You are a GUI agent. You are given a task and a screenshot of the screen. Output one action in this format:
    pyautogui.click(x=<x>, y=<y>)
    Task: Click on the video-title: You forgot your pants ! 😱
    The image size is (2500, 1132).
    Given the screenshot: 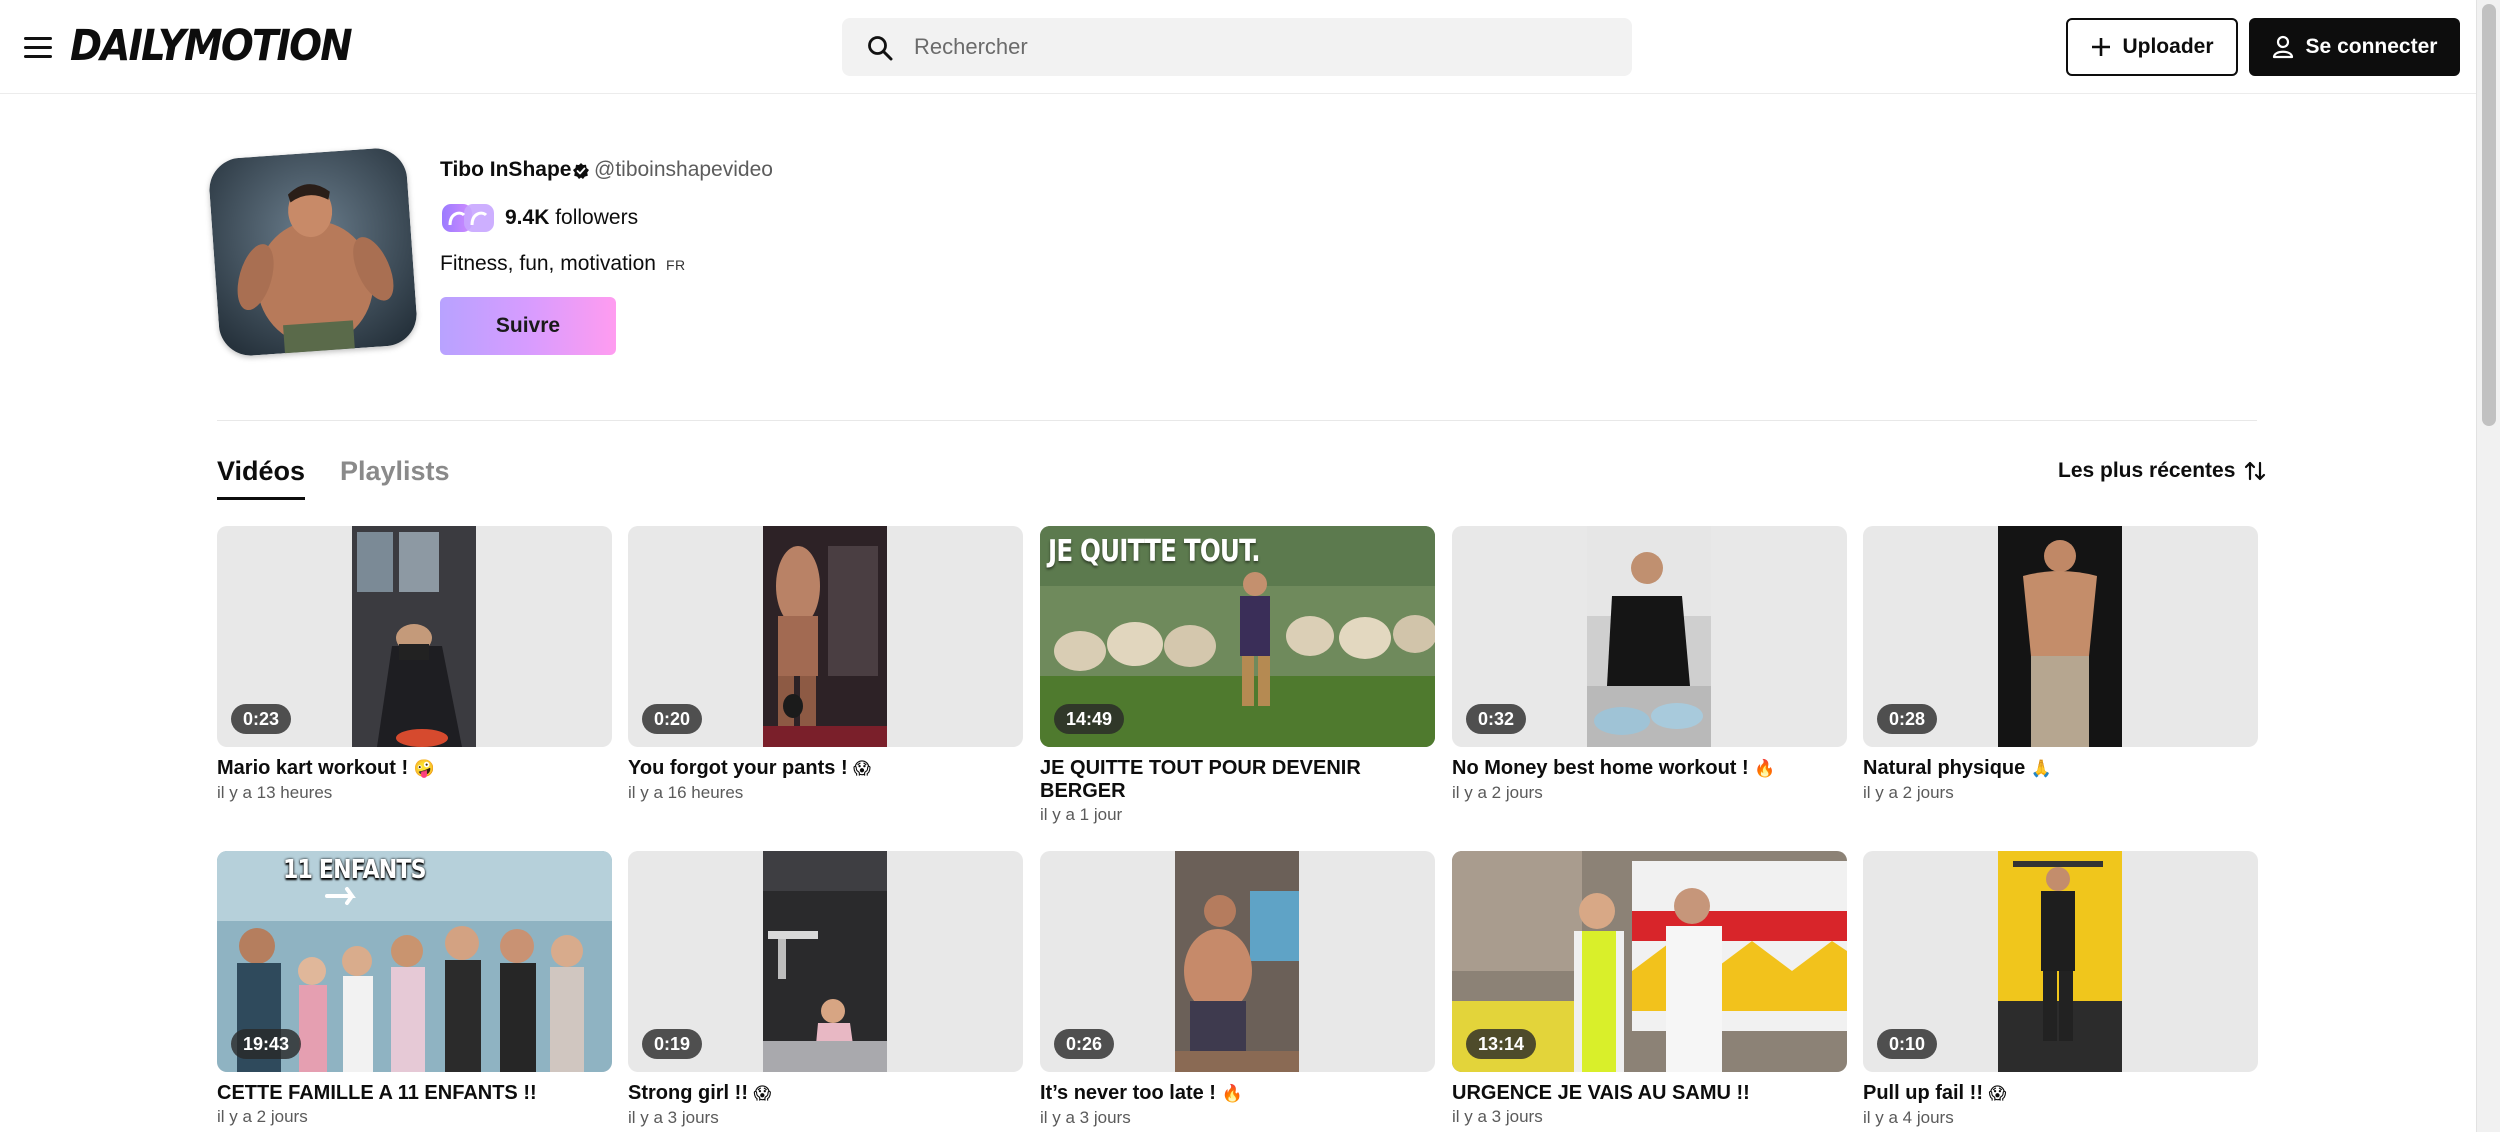 What is the action you would take?
    pyautogui.click(x=825, y=769)
    